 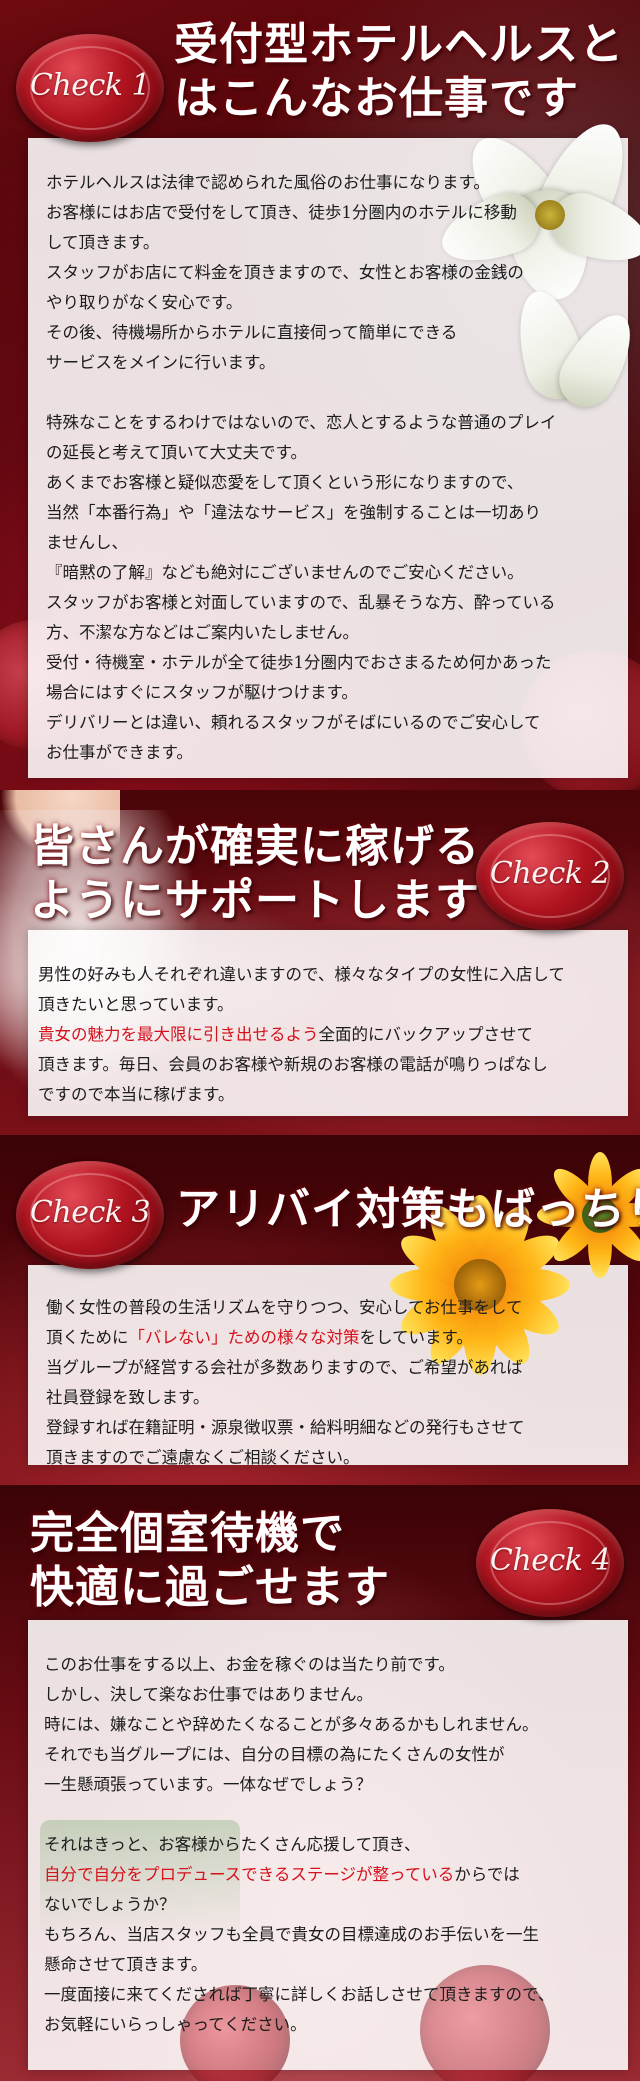 What do you see at coordinates (285, 272) in the screenshot?
I see `body-line: スタッフがお店にて料金を頂きますので、女性とお客様の金銭の` at bounding box center [285, 272].